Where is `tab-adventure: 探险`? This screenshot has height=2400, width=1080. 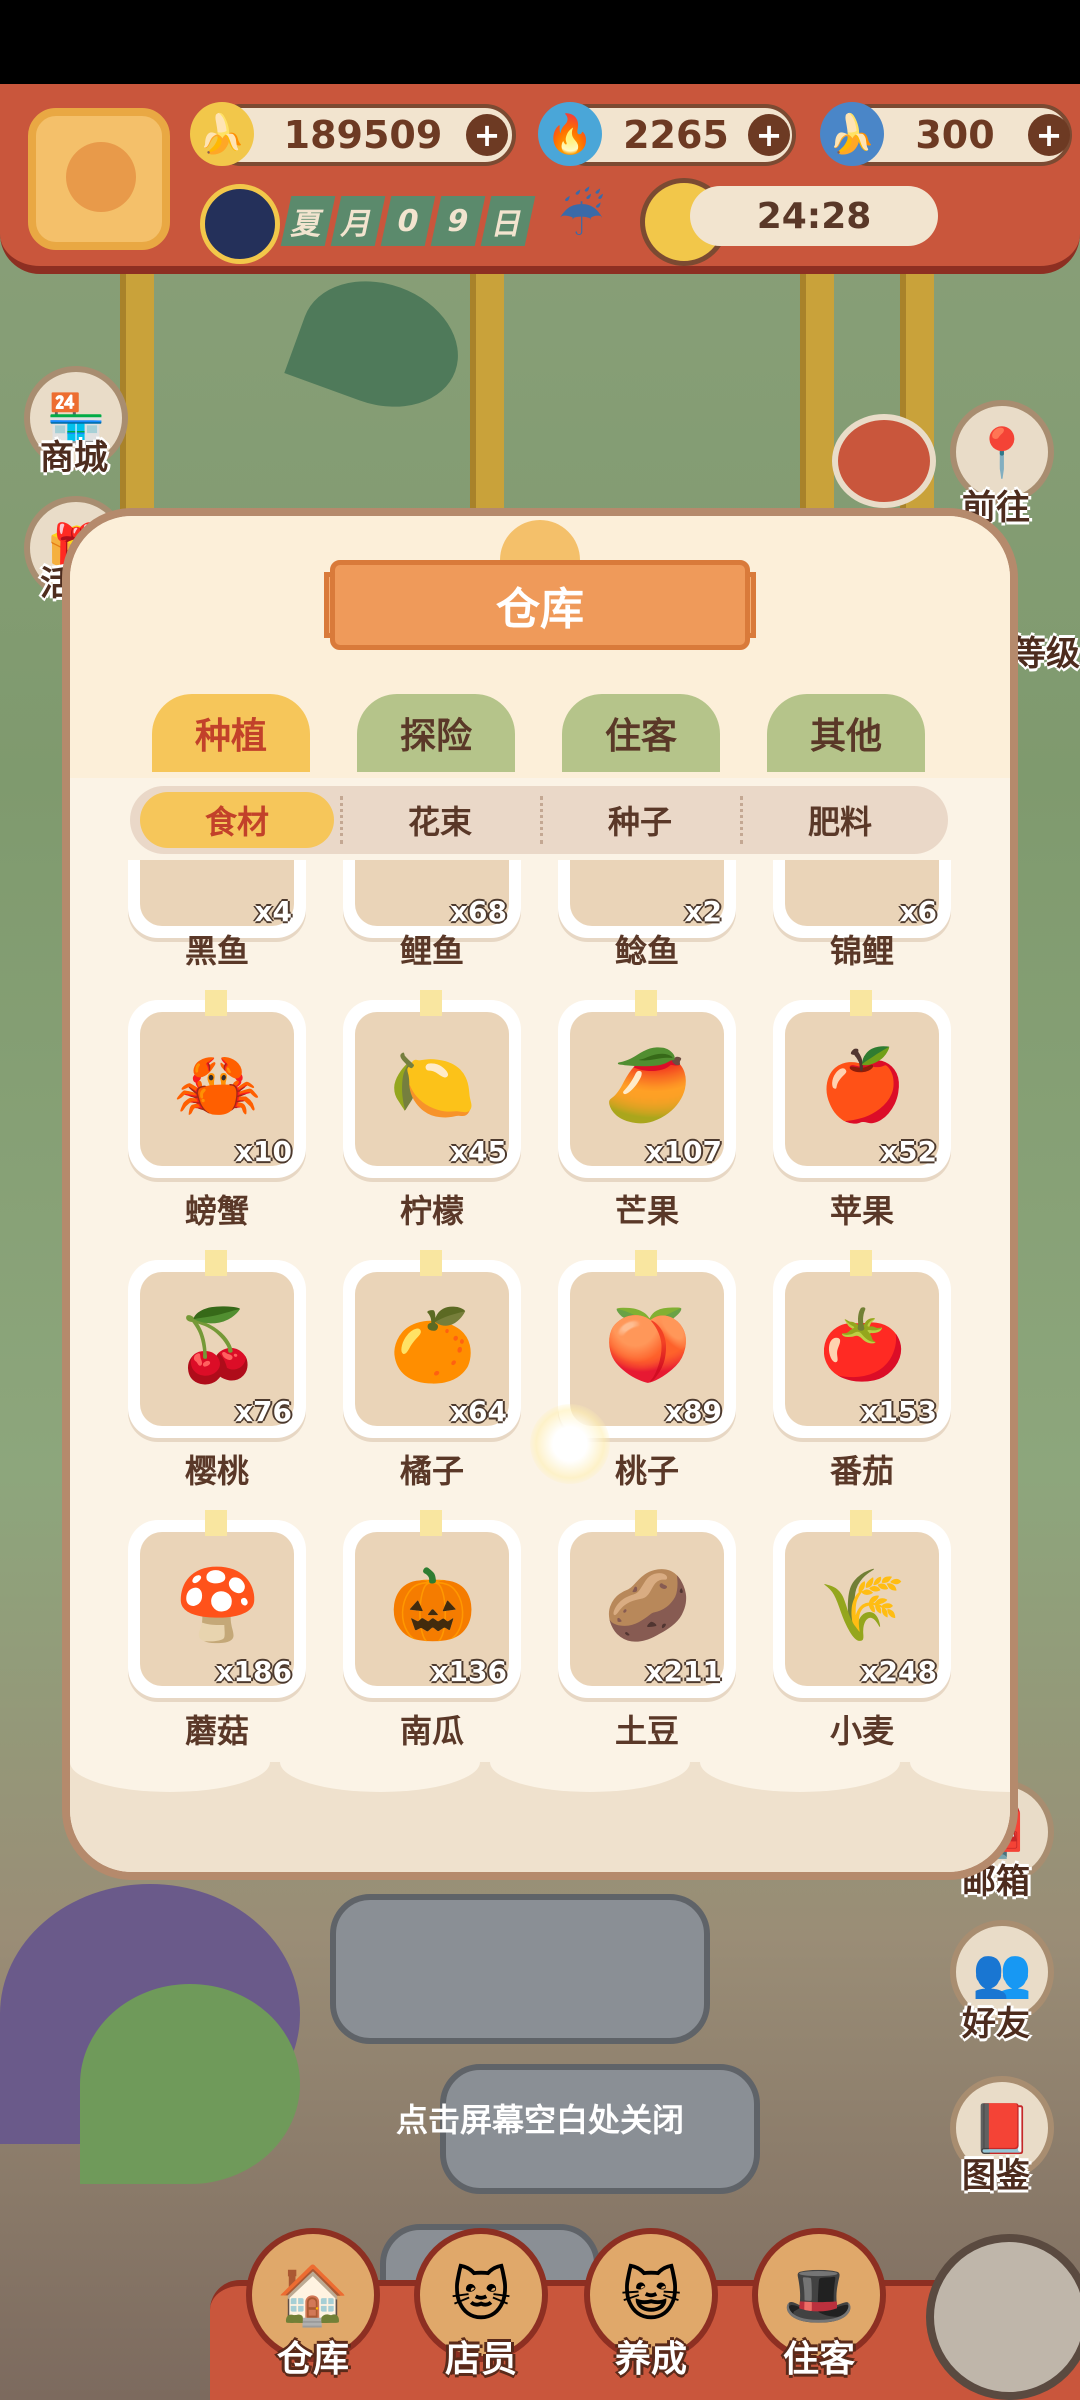 tab-adventure: 探险 is located at coordinates (436, 733).